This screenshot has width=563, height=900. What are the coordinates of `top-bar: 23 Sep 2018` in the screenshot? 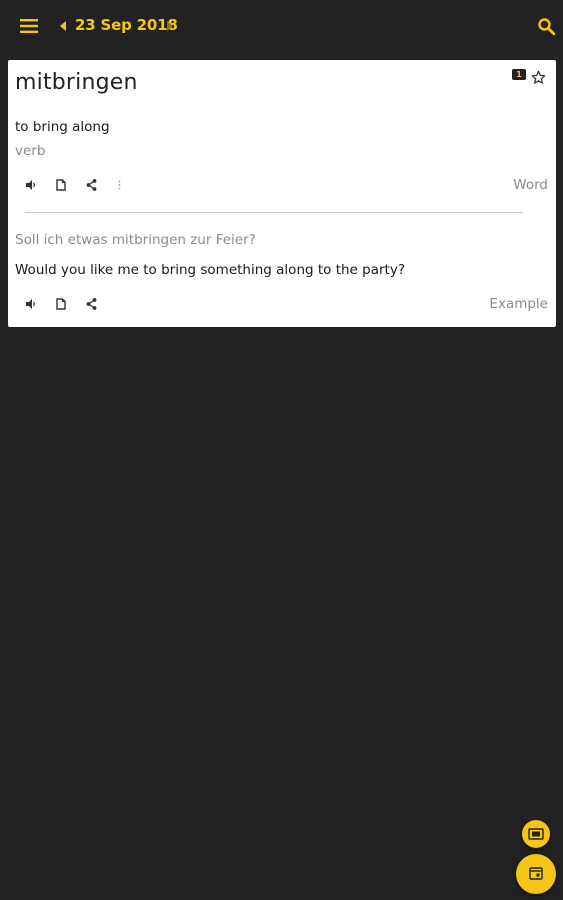 It's located at (281, 26).